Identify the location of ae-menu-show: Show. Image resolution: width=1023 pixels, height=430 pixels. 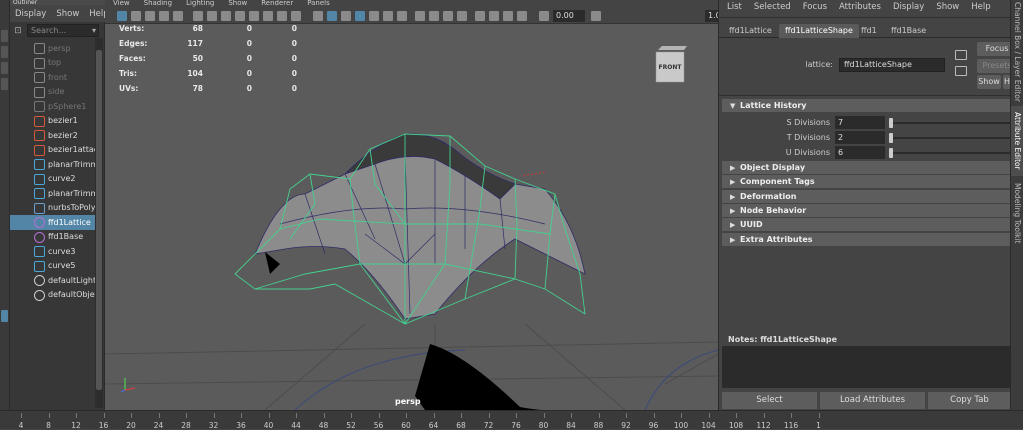
(947, 7).